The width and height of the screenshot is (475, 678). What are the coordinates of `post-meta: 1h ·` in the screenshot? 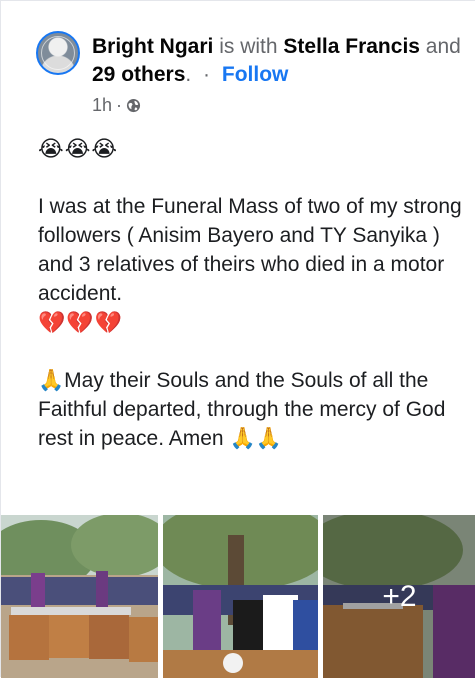 It's located at (116, 105).